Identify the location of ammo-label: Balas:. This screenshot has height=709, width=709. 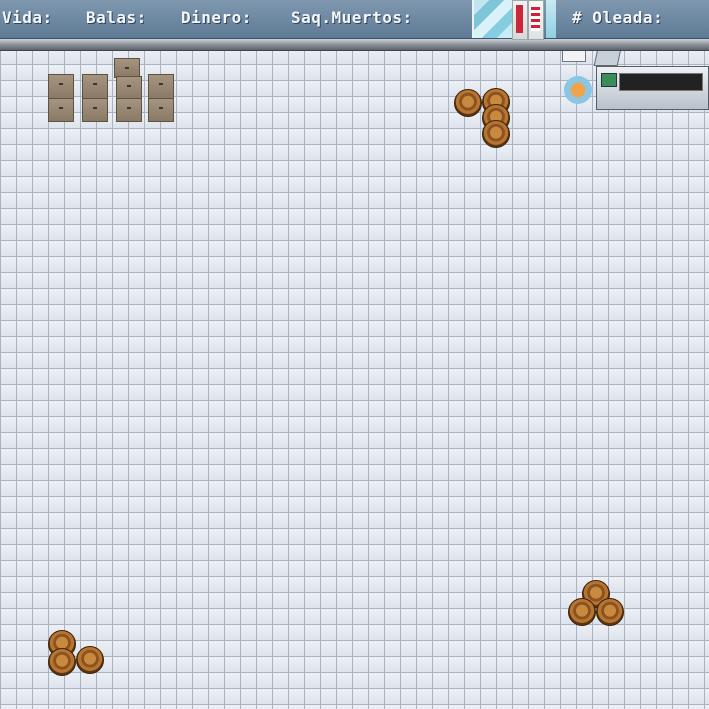
(116, 17).